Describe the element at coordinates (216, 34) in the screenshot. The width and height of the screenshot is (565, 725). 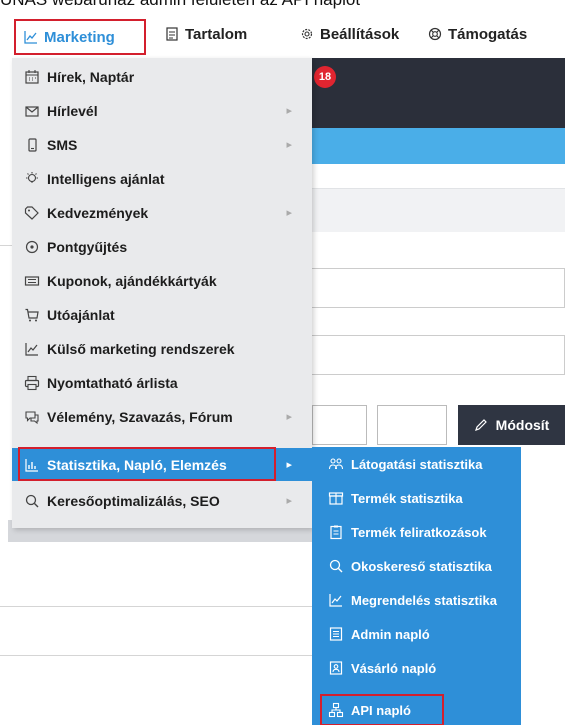
I see `nav-tartalom-label: Tartalom` at that location.